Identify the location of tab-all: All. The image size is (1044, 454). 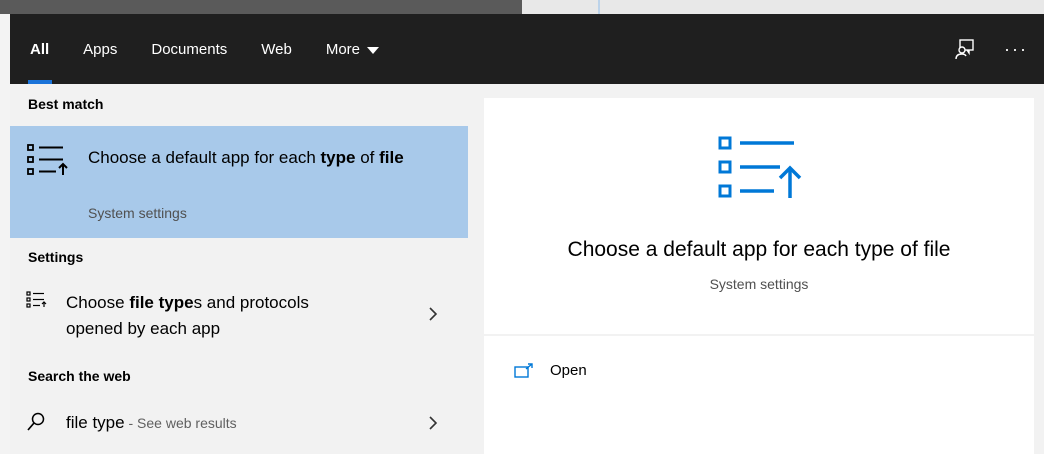
(40, 49).